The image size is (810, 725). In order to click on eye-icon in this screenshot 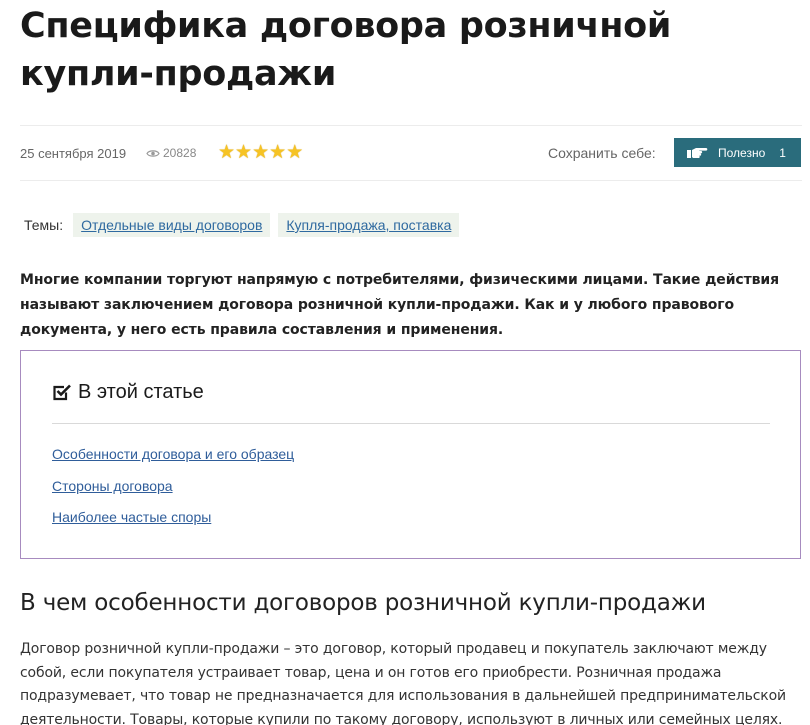, I will do `click(153, 153)`.